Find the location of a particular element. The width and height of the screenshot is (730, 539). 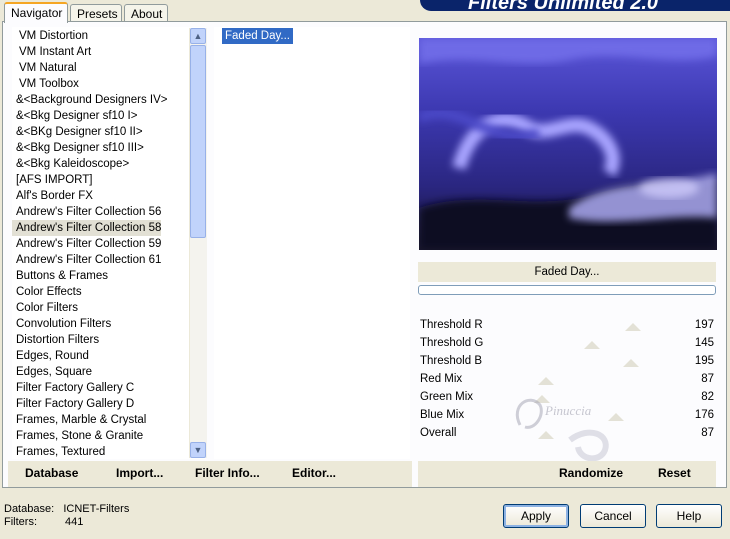

category-item: Color Filters is located at coordinates (45, 308).